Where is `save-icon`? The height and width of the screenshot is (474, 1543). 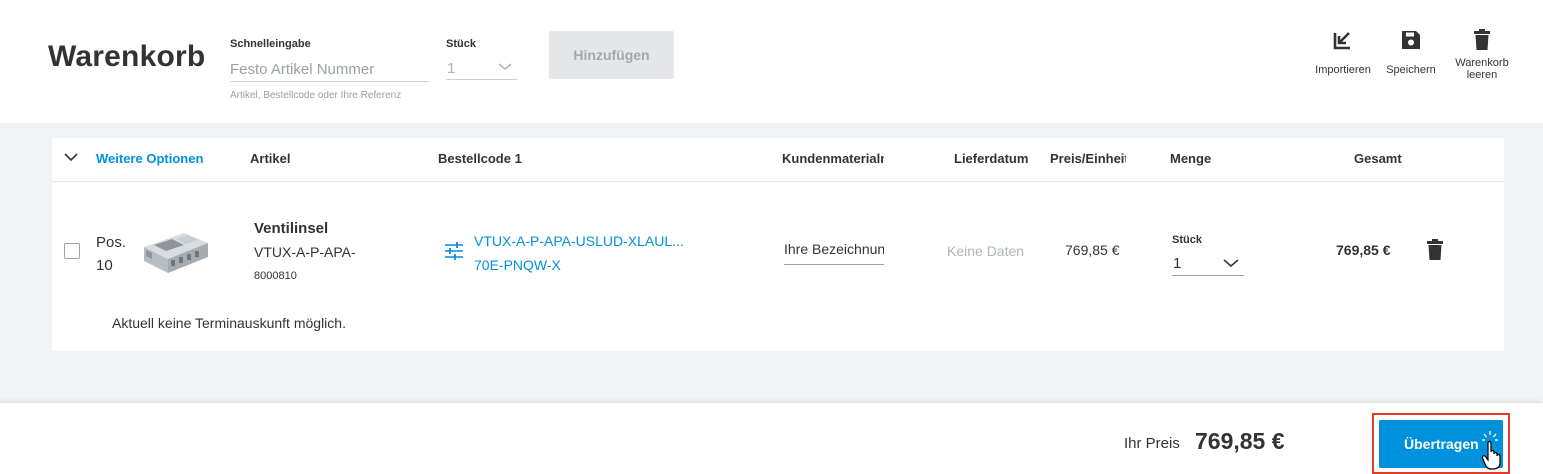
save-icon is located at coordinates (1411, 40).